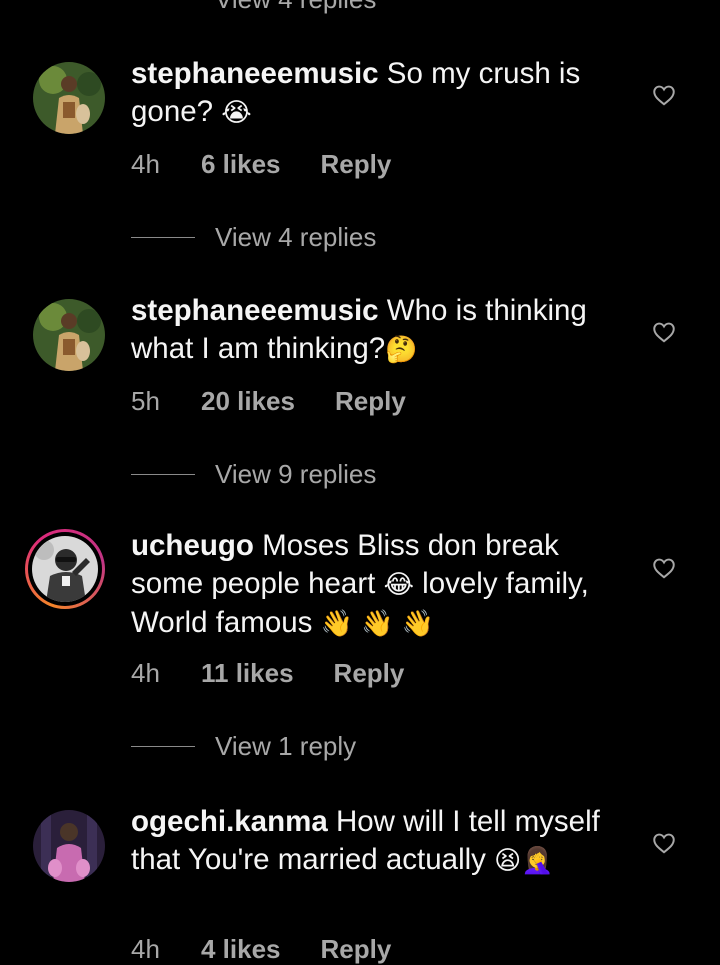 This screenshot has width=720, height=965. What do you see at coordinates (401, 350) in the screenshot?
I see `comment-emoji: 🤔` at bounding box center [401, 350].